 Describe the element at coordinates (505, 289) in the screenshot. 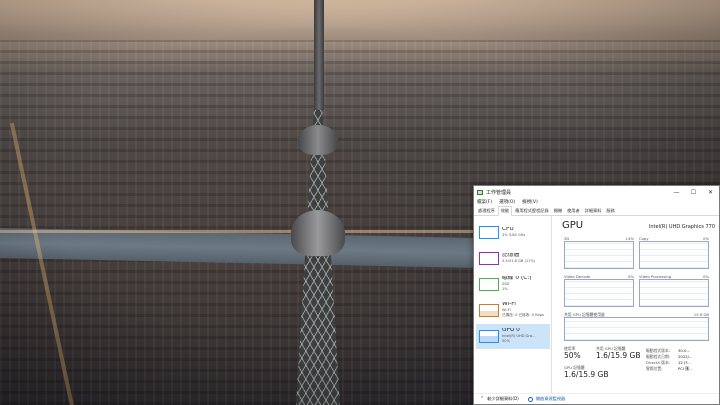

I see `sidebar-item-detail-2: 1%` at that location.